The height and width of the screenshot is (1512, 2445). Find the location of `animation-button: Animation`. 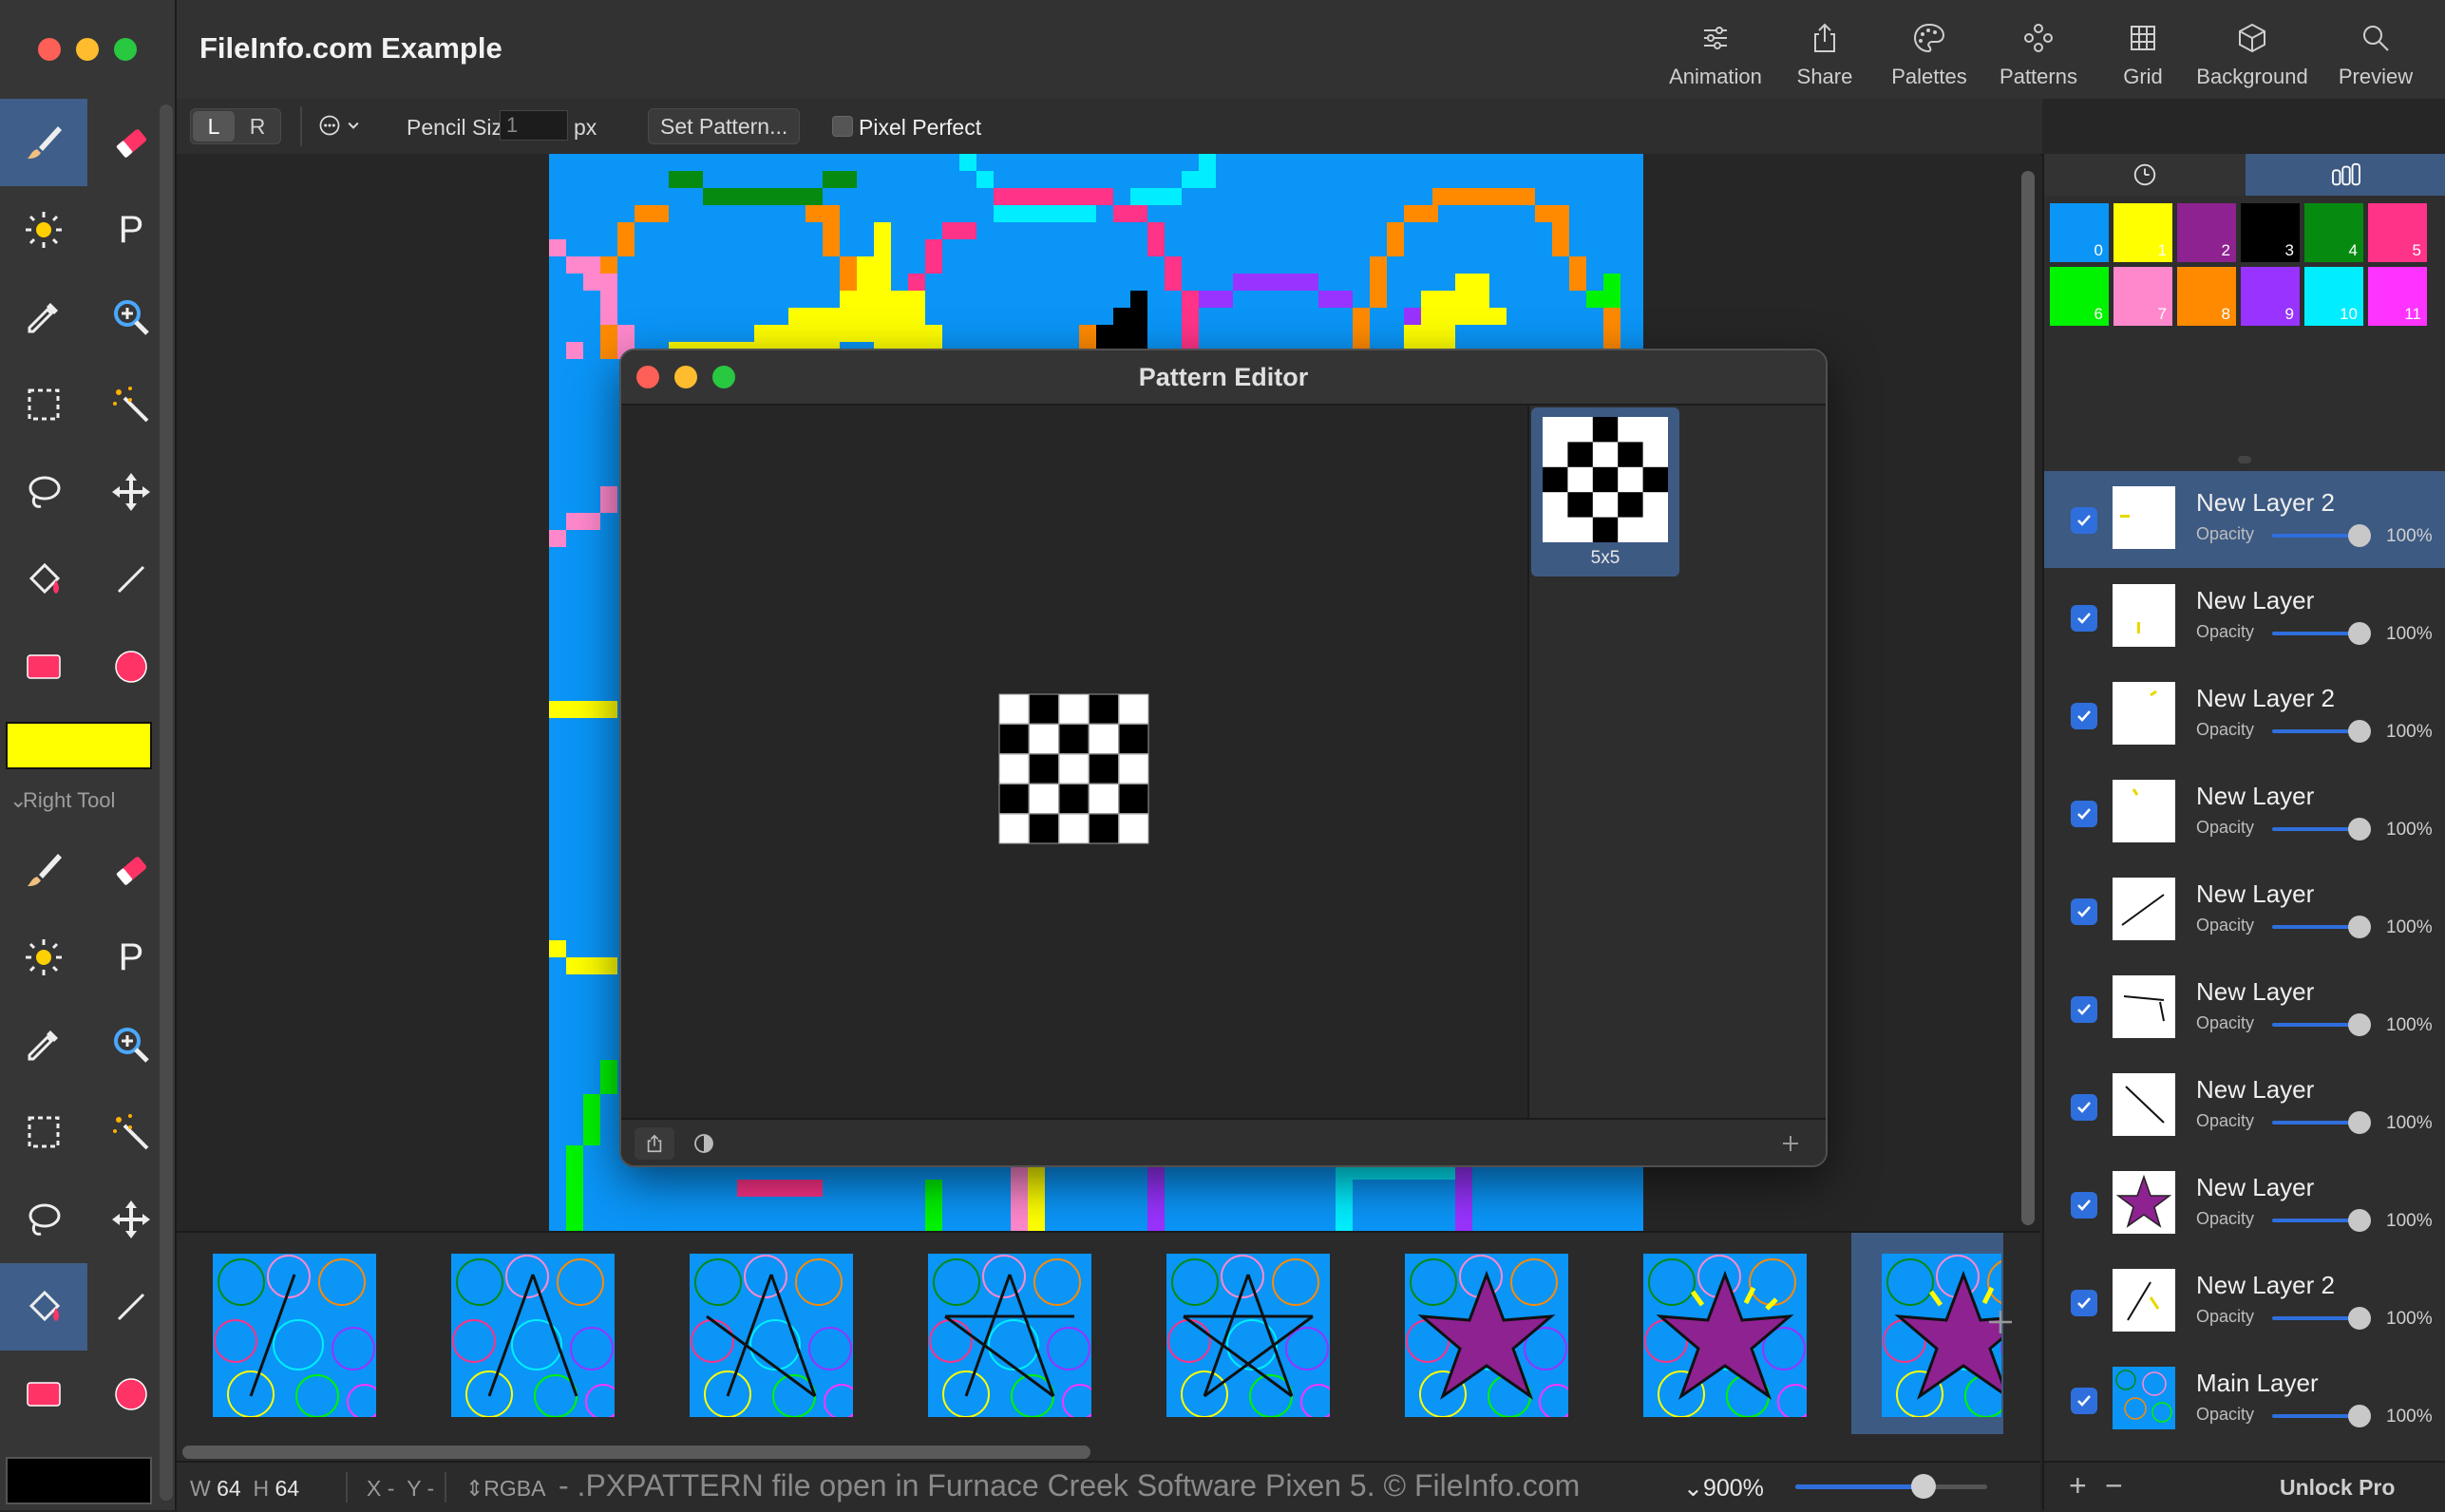

animation-button: Animation is located at coordinates (1715, 59).